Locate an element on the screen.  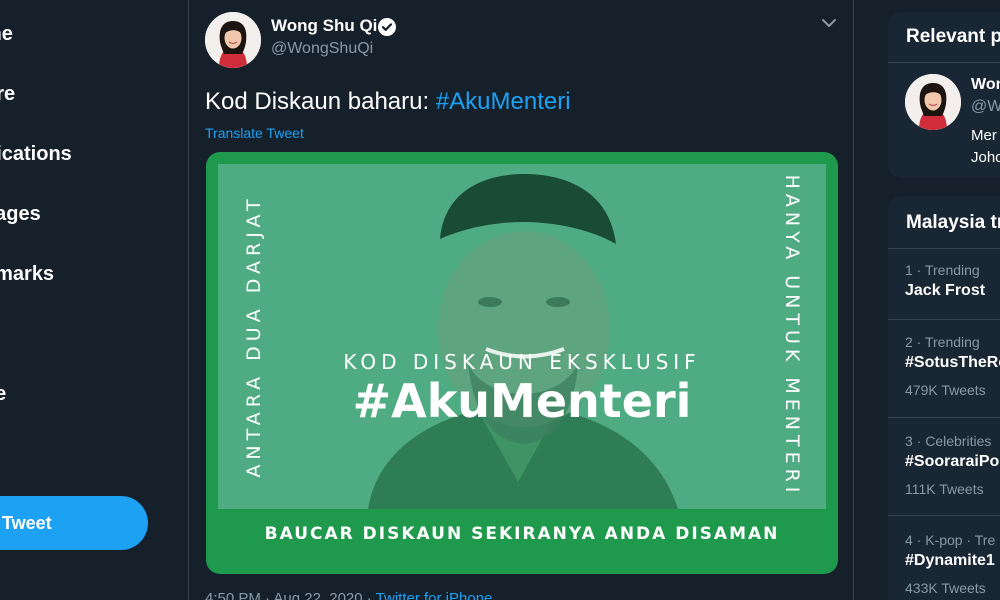
poster-side-text-right: HANYA UNTUK MENTERI is located at coordinates (792, 336).